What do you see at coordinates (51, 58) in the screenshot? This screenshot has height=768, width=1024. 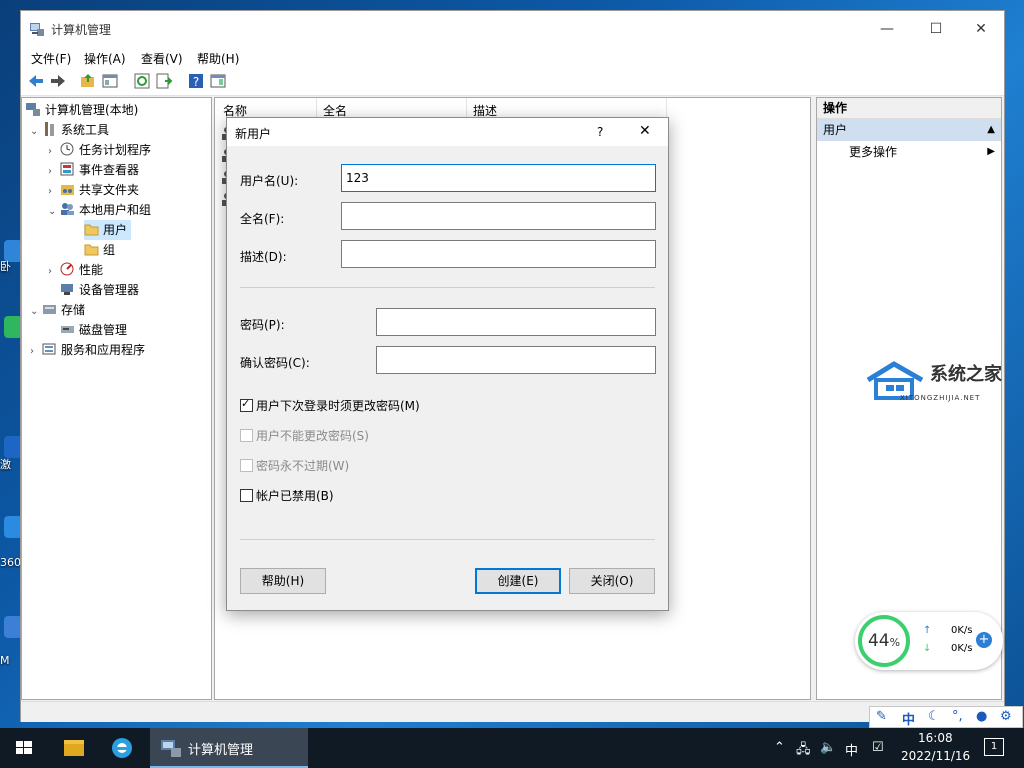 I see `menu-file: 文件(F)` at bounding box center [51, 58].